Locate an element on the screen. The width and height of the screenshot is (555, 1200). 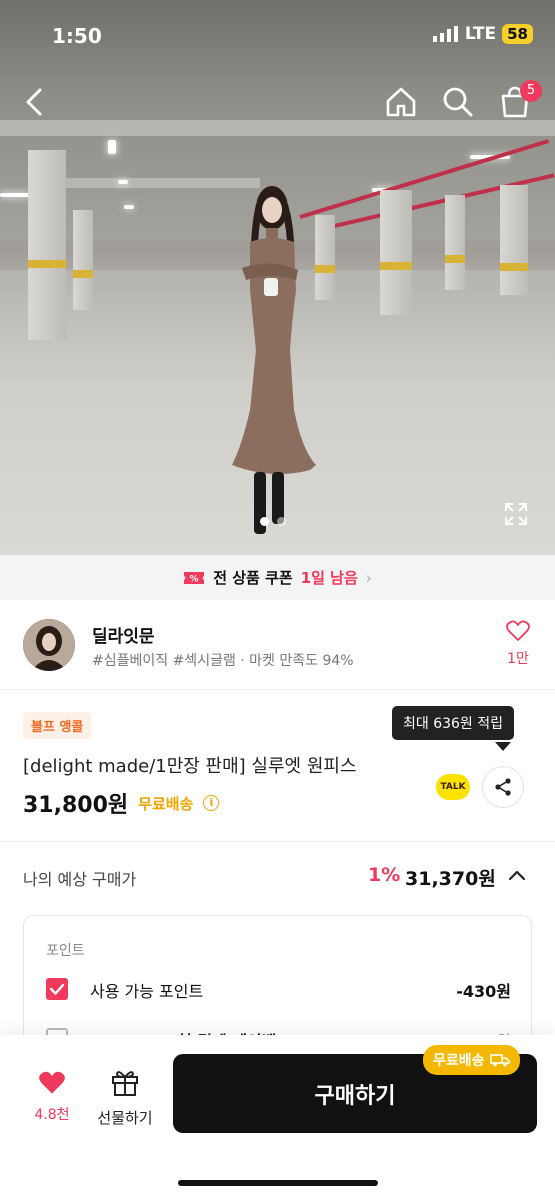
check-icon is located at coordinates (57, 989).